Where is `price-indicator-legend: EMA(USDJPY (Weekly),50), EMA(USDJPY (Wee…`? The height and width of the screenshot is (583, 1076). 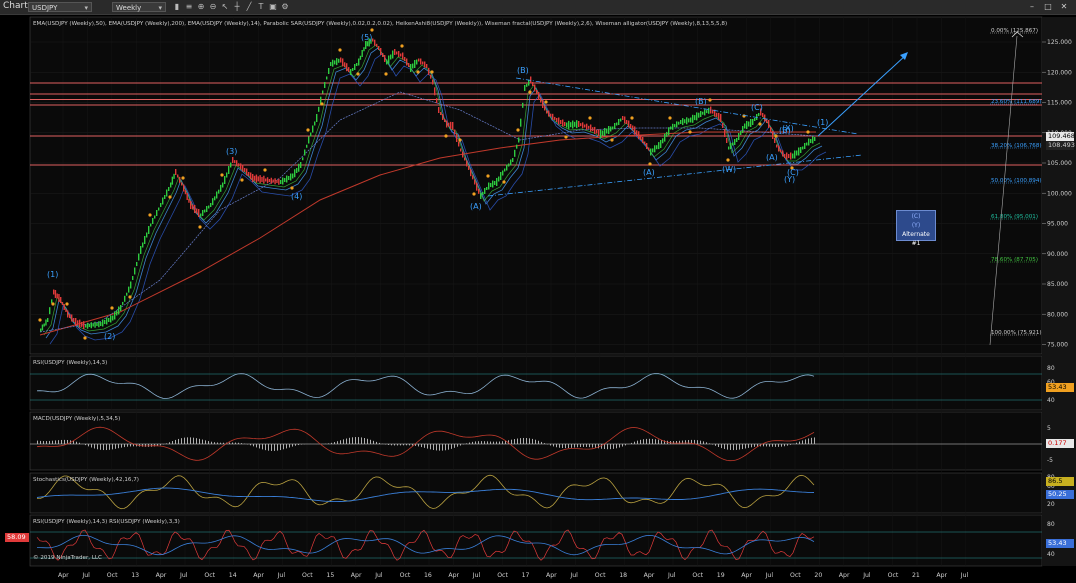
price-indicator-legend: EMA(USDJPY (Weekly),50), EMA(USDJPY (Wee… is located at coordinates (380, 24).